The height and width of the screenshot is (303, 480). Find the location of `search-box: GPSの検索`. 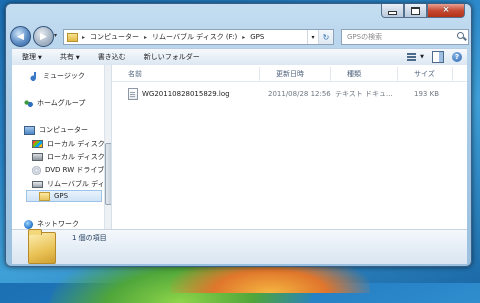

search-box: GPSの検索 is located at coordinates (405, 37).